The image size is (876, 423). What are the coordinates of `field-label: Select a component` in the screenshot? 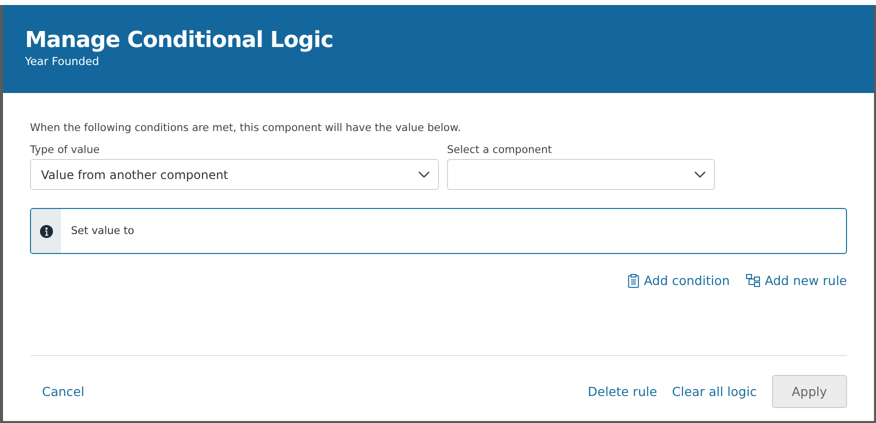 It's located at (500, 150).